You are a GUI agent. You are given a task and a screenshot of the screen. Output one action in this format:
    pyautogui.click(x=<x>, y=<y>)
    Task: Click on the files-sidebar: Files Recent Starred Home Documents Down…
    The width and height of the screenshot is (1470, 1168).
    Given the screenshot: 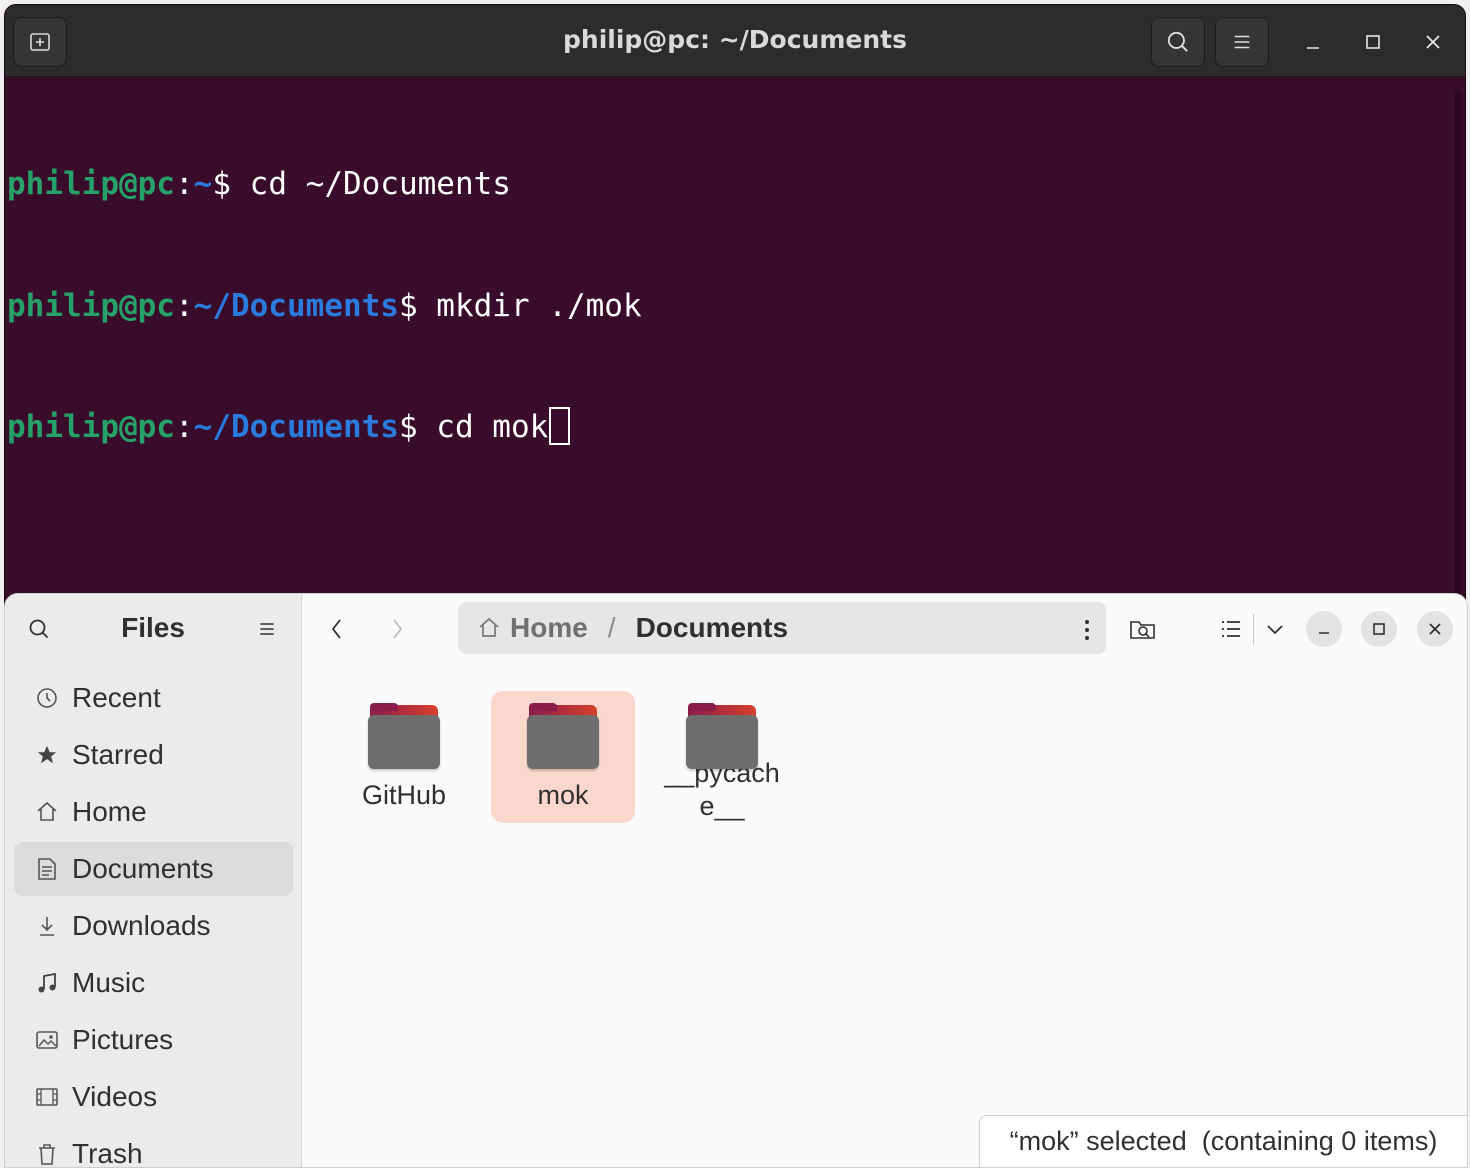 What is the action you would take?
    pyautogui.click(x=153, y=880)
    